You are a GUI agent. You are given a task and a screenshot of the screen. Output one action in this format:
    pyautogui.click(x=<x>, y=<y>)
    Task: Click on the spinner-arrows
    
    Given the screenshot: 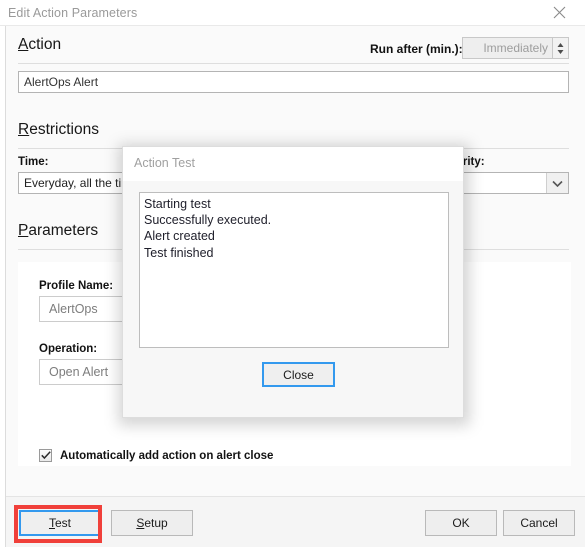 What is the action you would take?
    pyautogui.click(x=560, y=48)
    